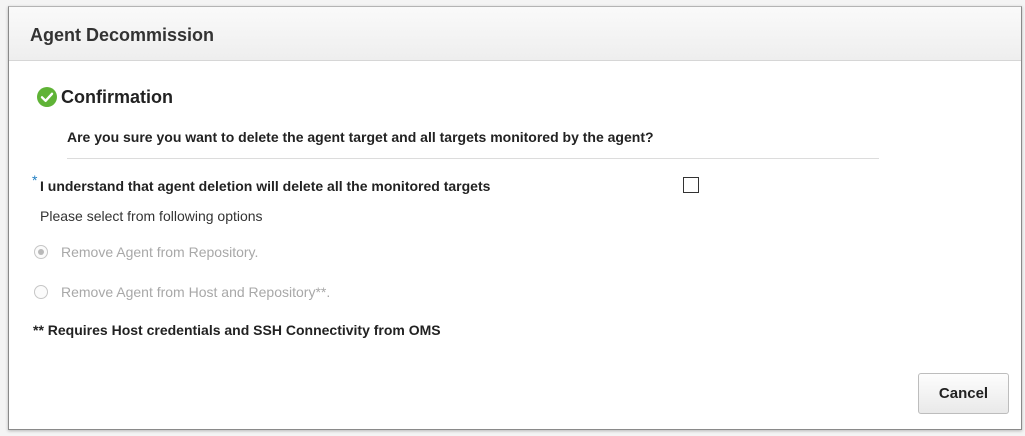 This screenshot has width=1025, height=436. I want to click on remove-from-host-and-repository-radio, so click(41, 292).